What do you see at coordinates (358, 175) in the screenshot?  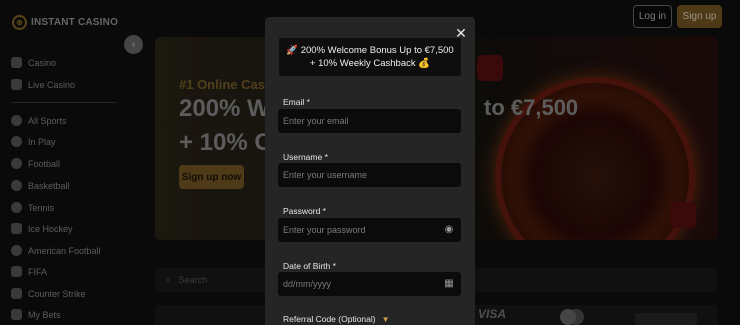 I see `username-input` at bounding box center [358, 175].